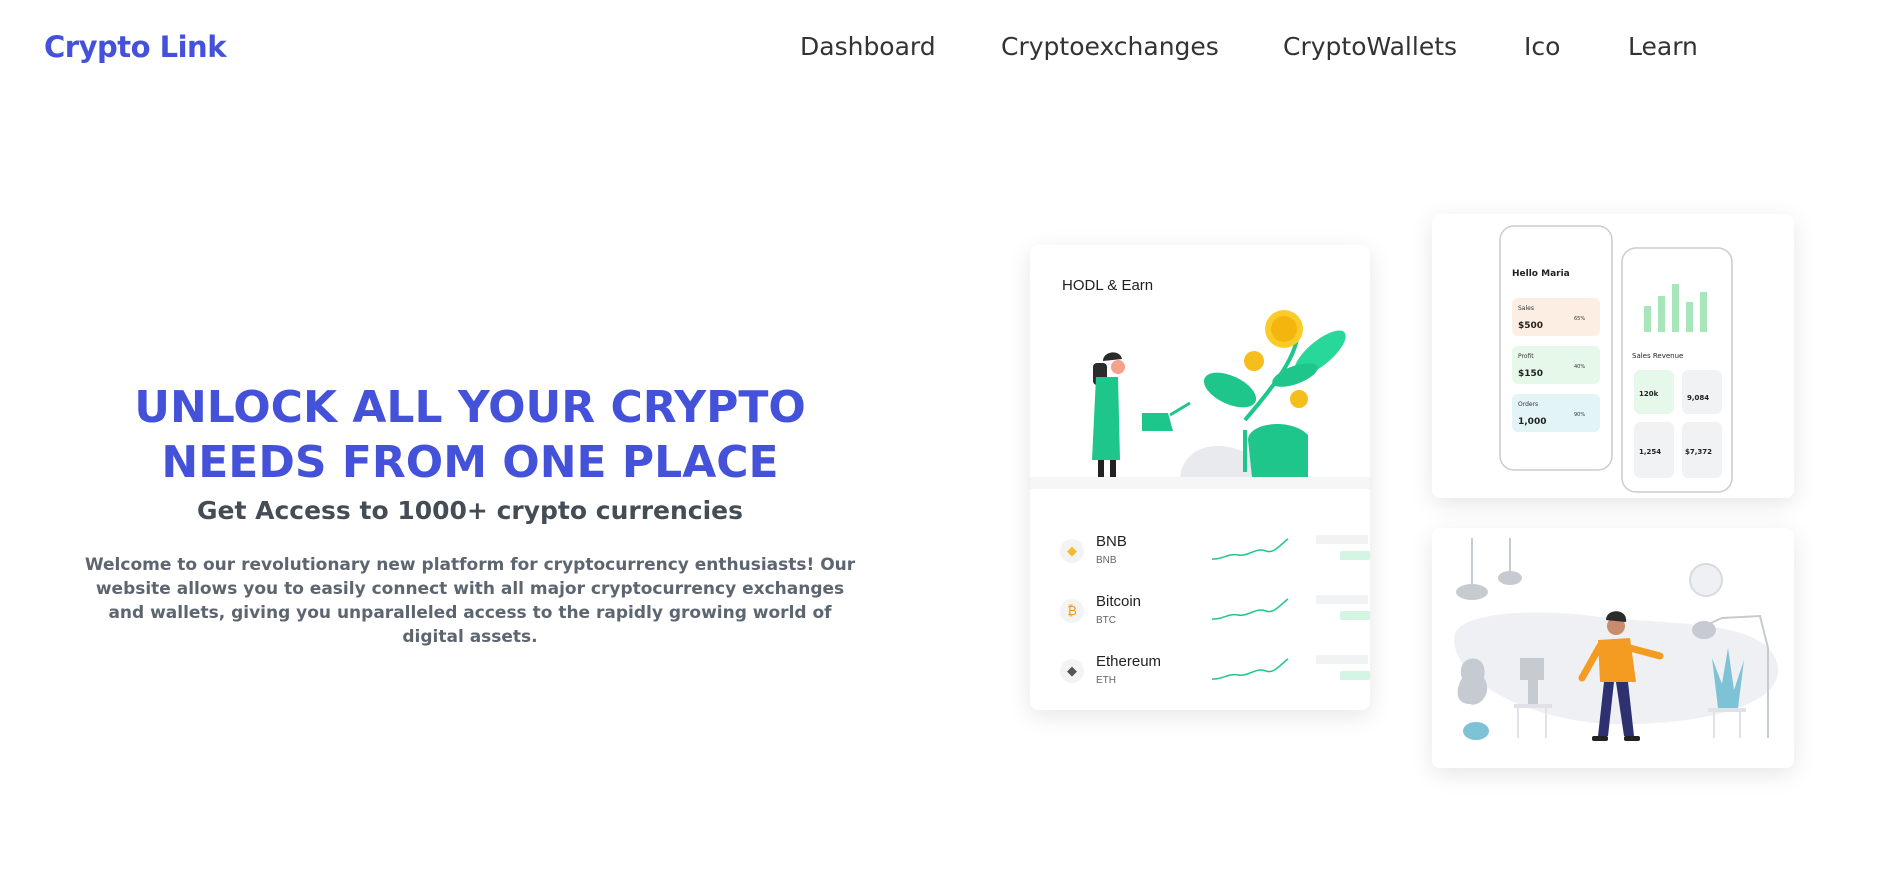 This screenshot has width=1885, height=882. I want to click on coin-row-bnb: ◆ BNB BNB, so click(1215, 553).